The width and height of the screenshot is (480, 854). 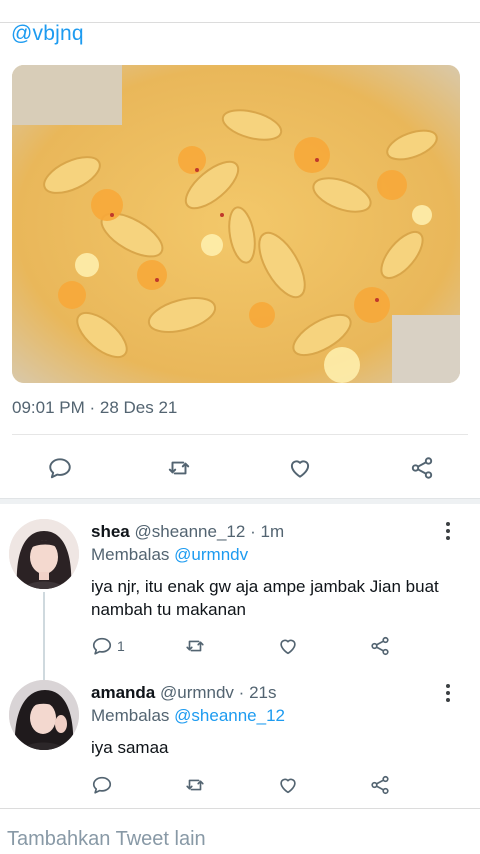 What do you see at coordinates (130, 747) in the screenshot?
I see `reply-text: iya samaa` at bounding box center [130, 747].